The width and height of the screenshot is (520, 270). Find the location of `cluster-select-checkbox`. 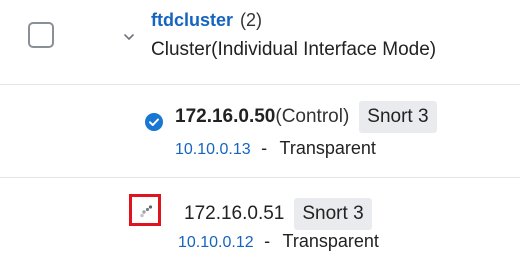

cluster-select-checkbox is located at coordinates (41, 35).